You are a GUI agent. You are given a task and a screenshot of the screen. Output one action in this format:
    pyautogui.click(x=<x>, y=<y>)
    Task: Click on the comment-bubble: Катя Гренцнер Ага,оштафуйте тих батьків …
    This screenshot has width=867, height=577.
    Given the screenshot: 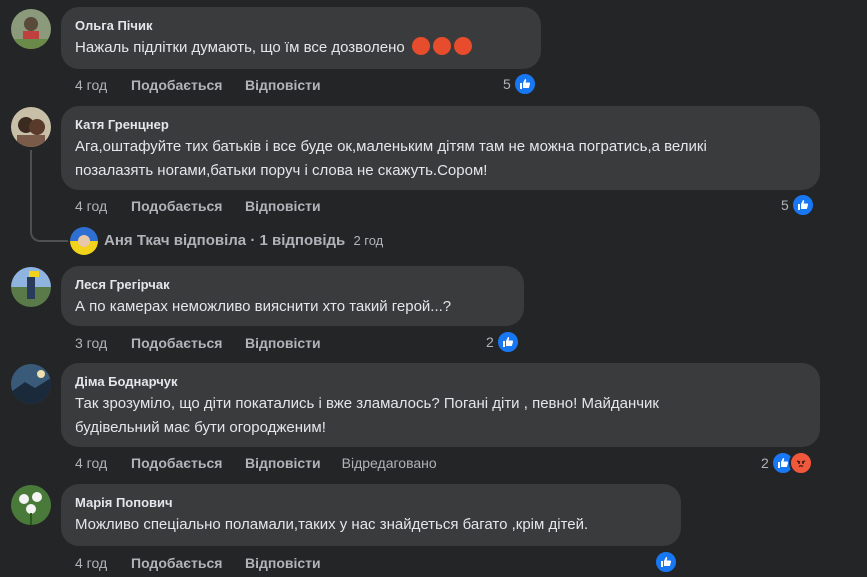 What is the action you would take?
    pyautogui.click(x=440, y=148)
    